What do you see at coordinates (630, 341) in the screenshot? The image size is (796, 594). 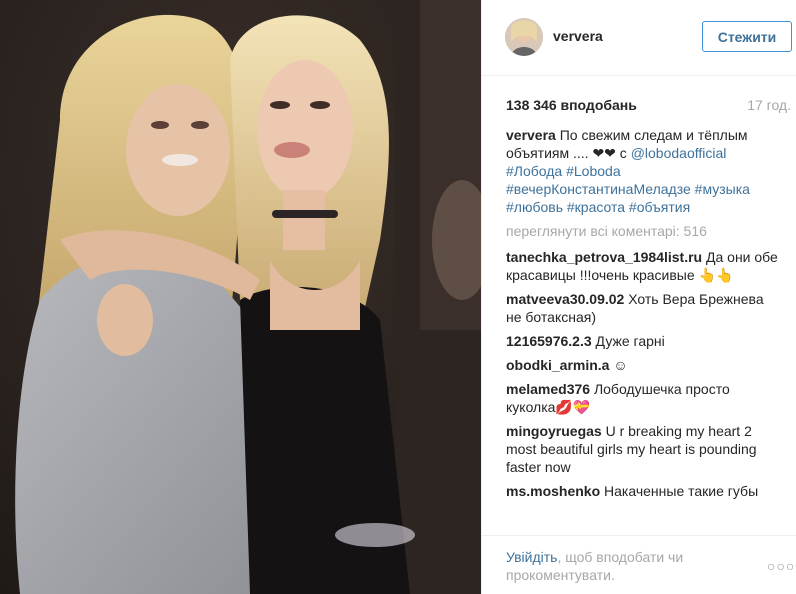 I see `comment-text: Дуже гарні` at bounding box center [630, 341].